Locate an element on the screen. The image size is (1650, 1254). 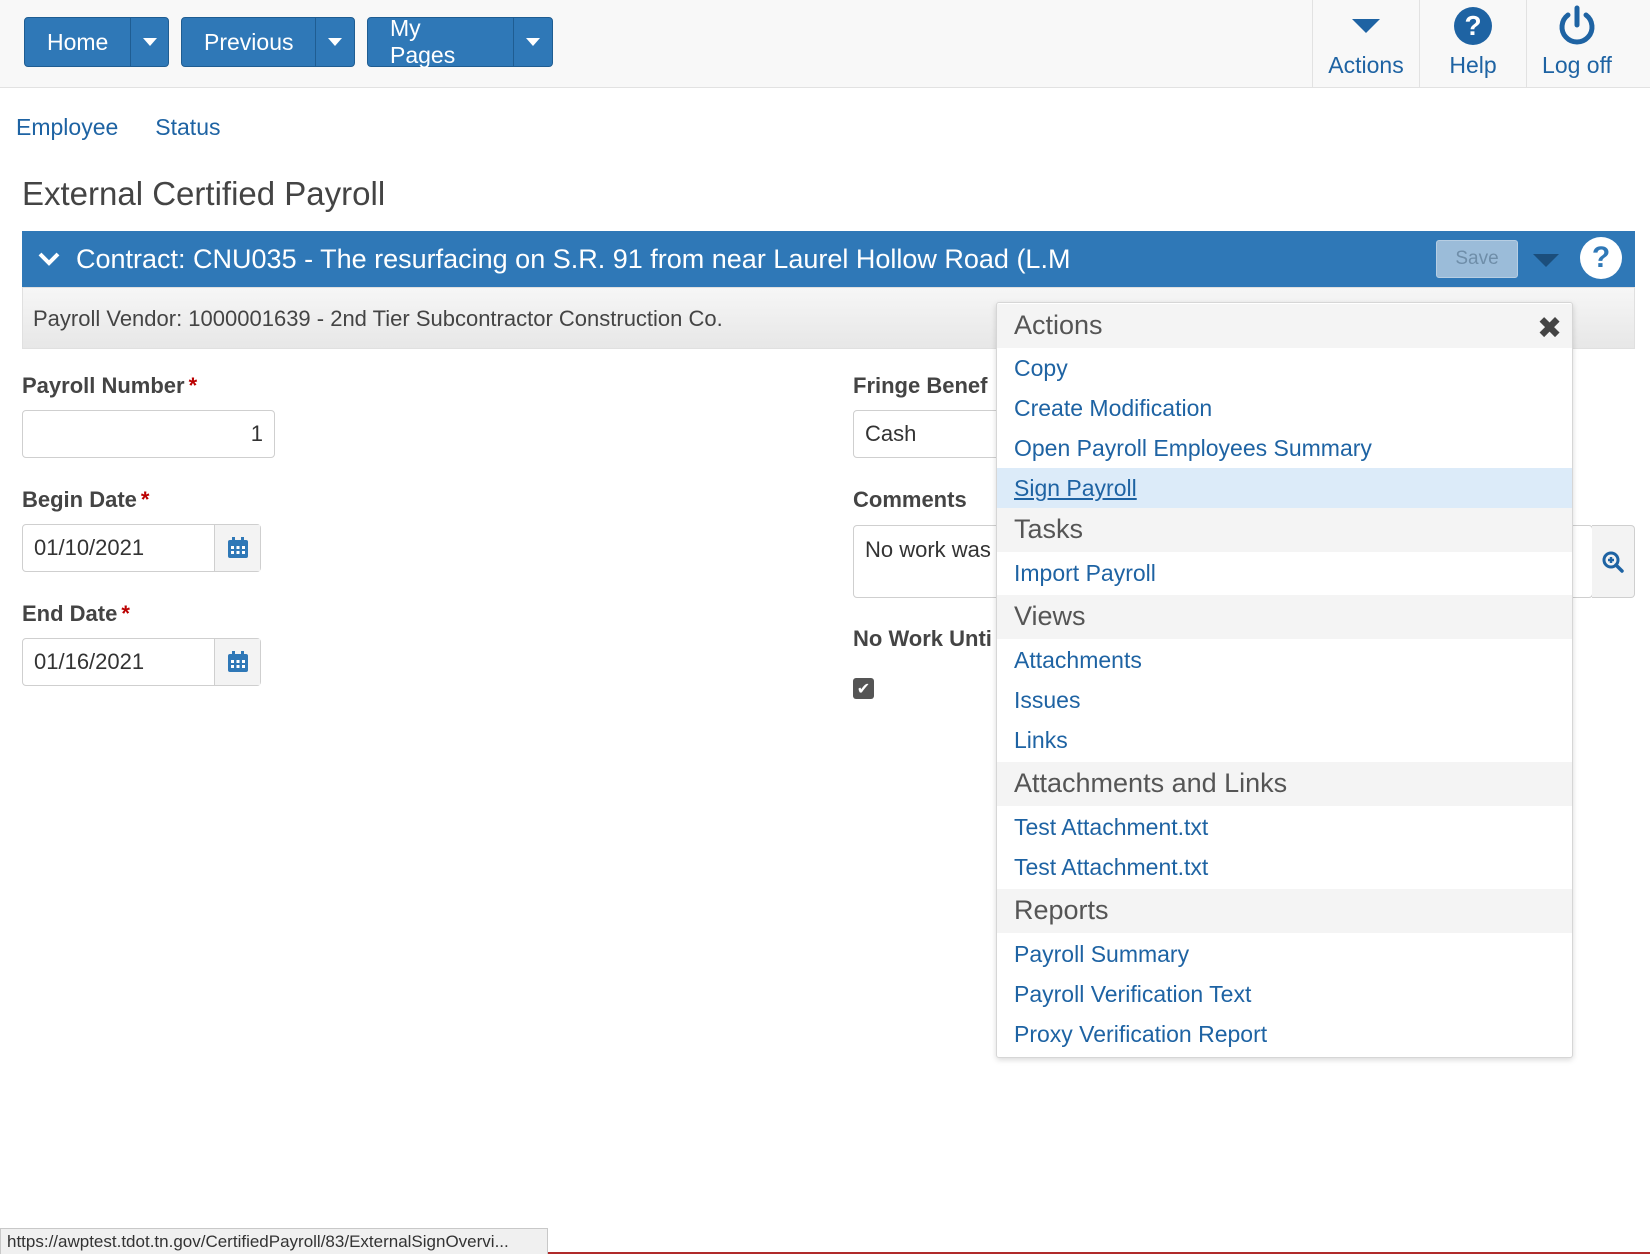
help-button: ? Help is located at coordinates (1472, 44).